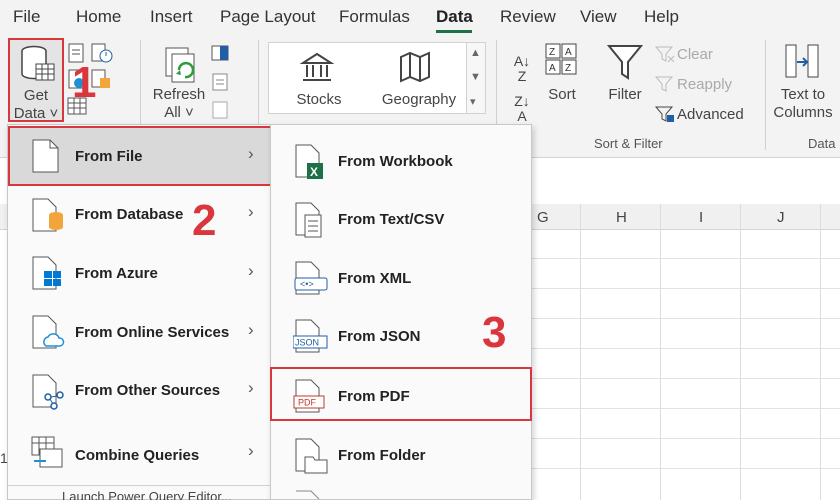 This screenshot has width=840, height=500. What do you see at coordinates (221, 54) in the screenshot?
I see `queries-connections-icon` at bounding box center [221, 54].